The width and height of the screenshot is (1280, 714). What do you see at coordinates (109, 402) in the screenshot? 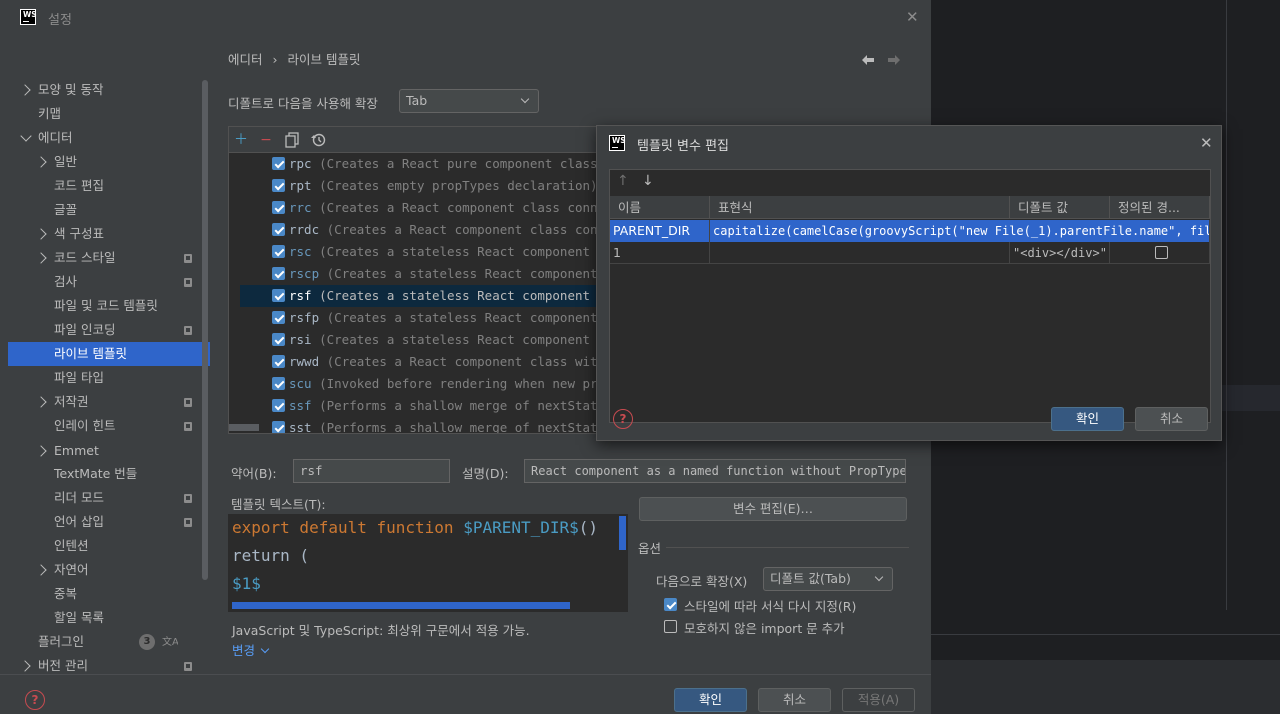
I see `sidebar-item-copyright: 저작권` at bounding box center [109, 402].